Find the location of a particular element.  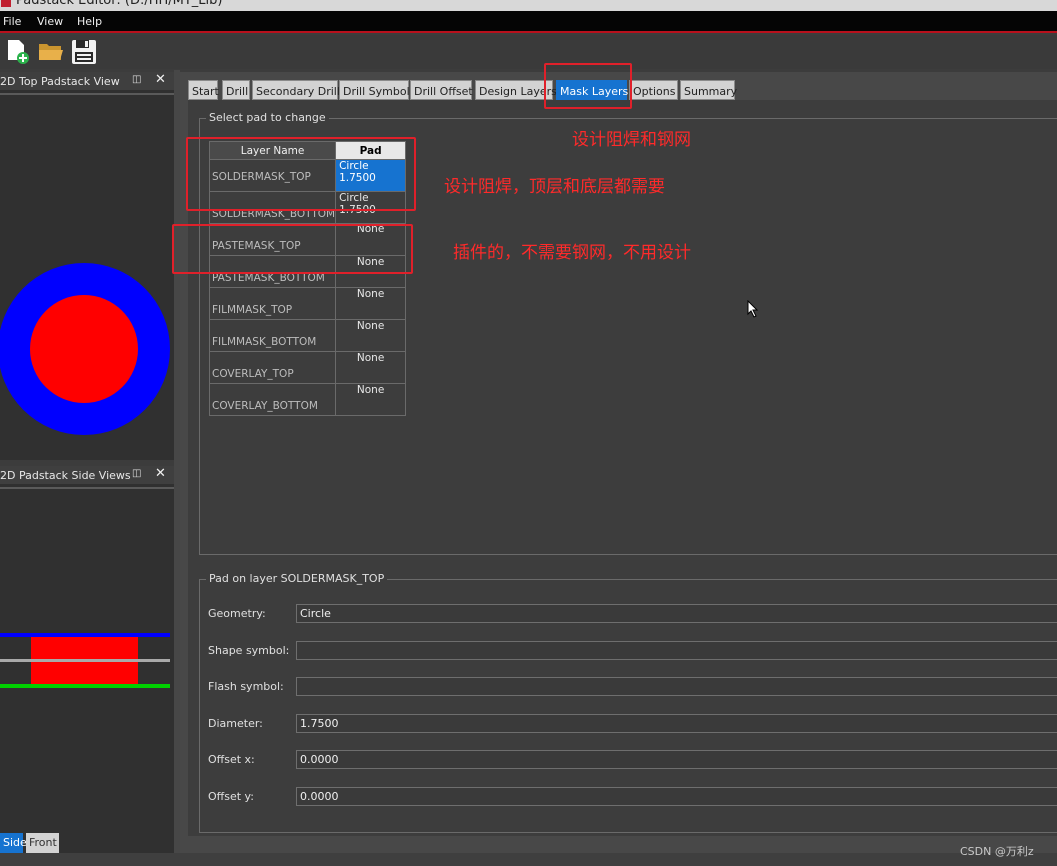

new-file-icon is located at coordinates (18, 52).